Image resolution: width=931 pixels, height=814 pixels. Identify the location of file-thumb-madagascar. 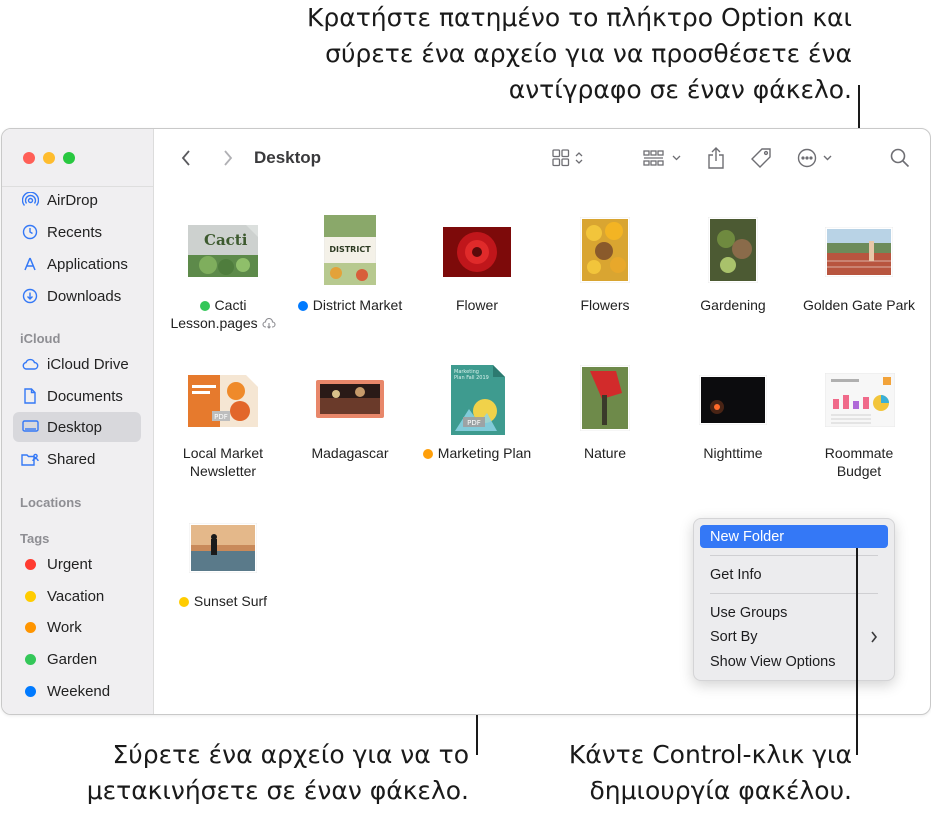
(350, 399).